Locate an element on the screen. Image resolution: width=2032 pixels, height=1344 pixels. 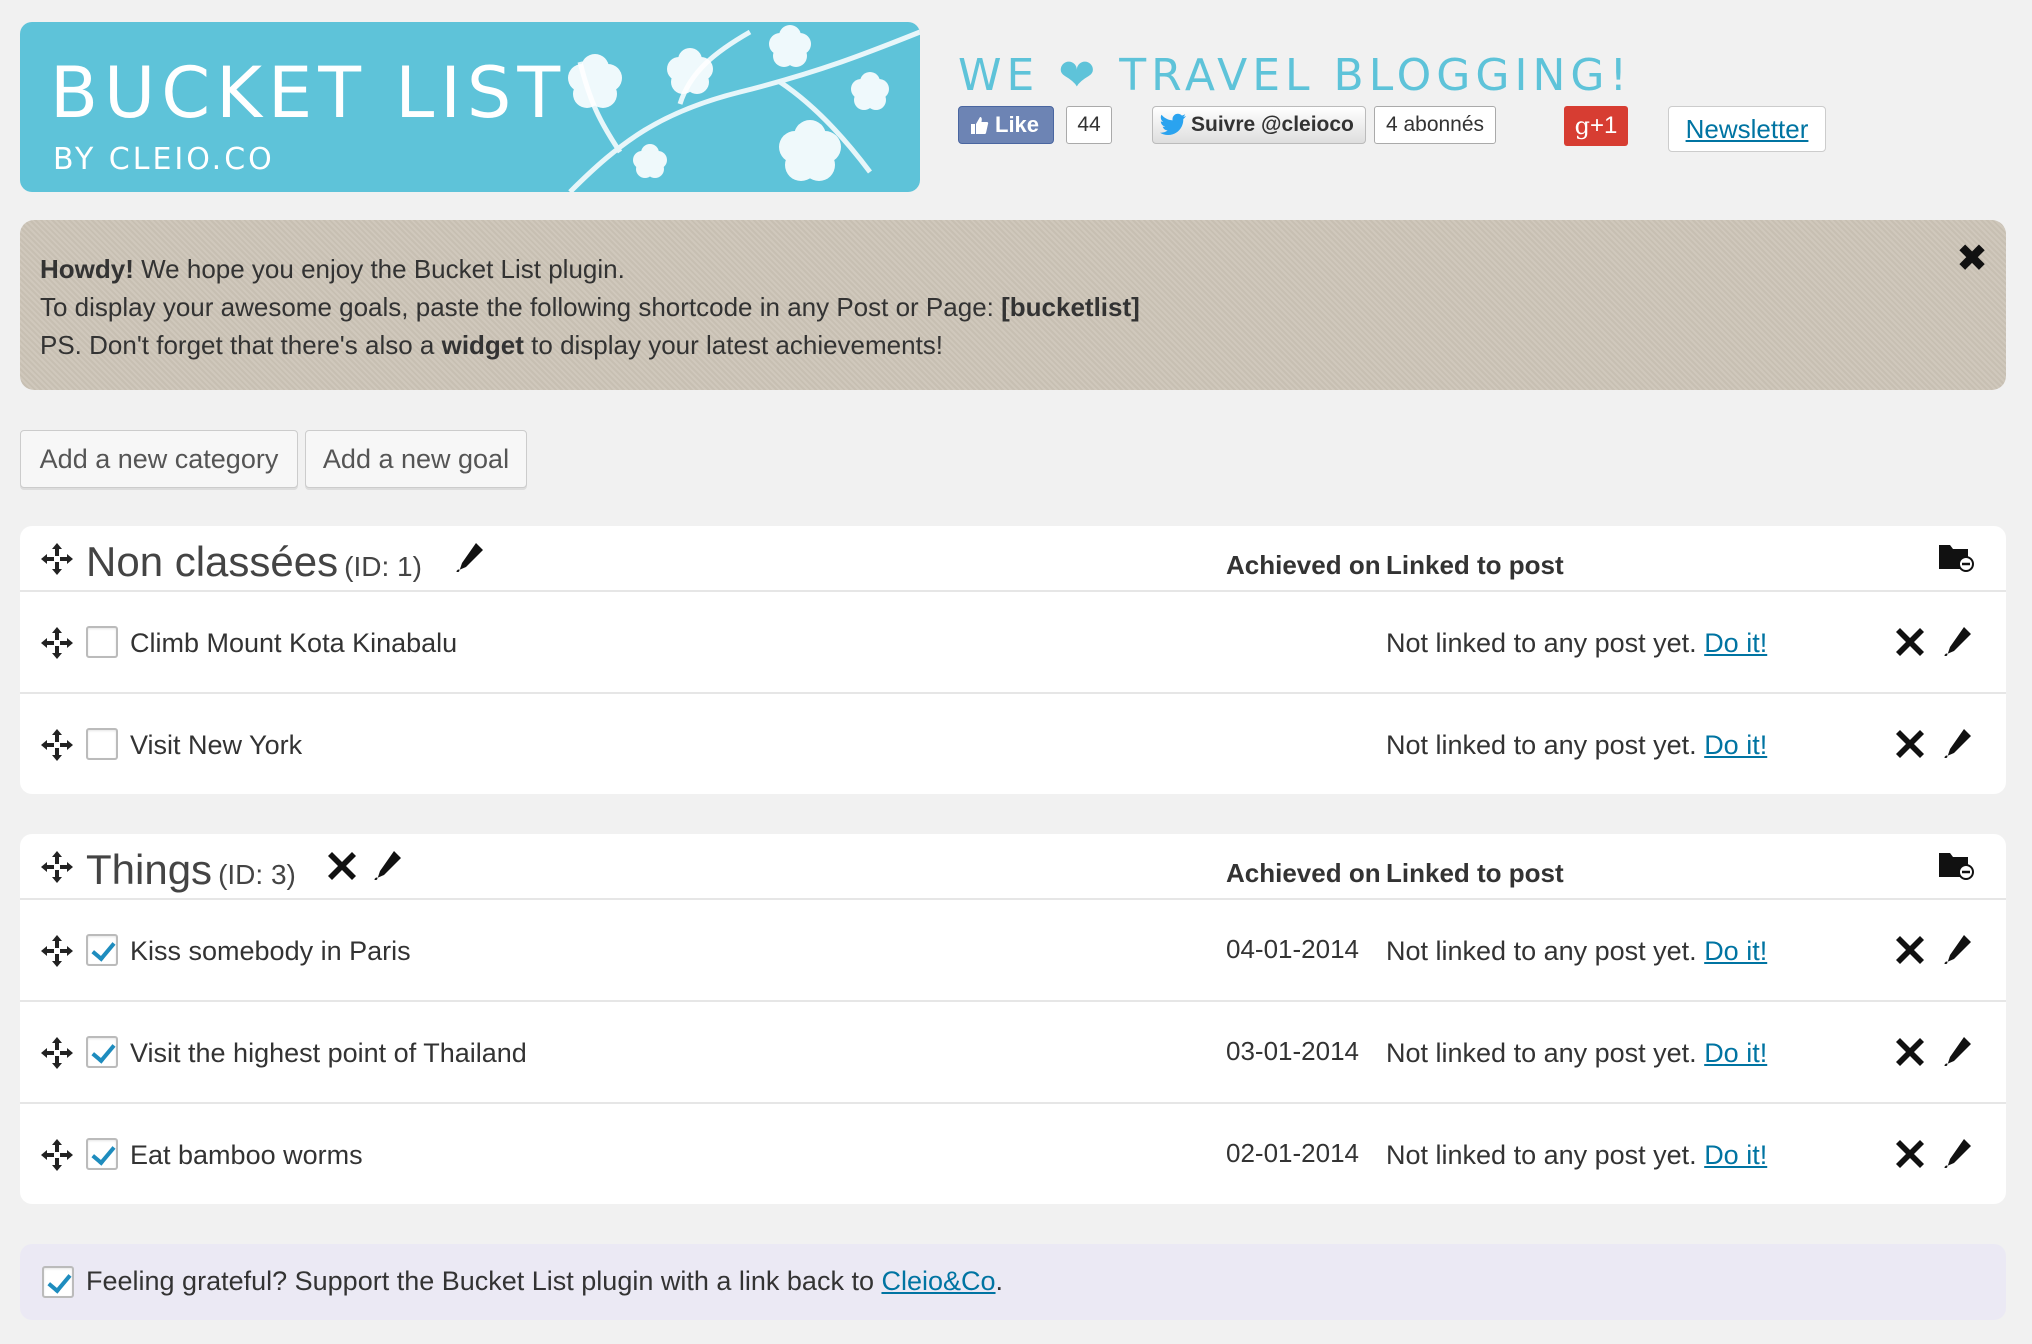
google-plus-button: g +1 is located at coordinates (1596, 126).